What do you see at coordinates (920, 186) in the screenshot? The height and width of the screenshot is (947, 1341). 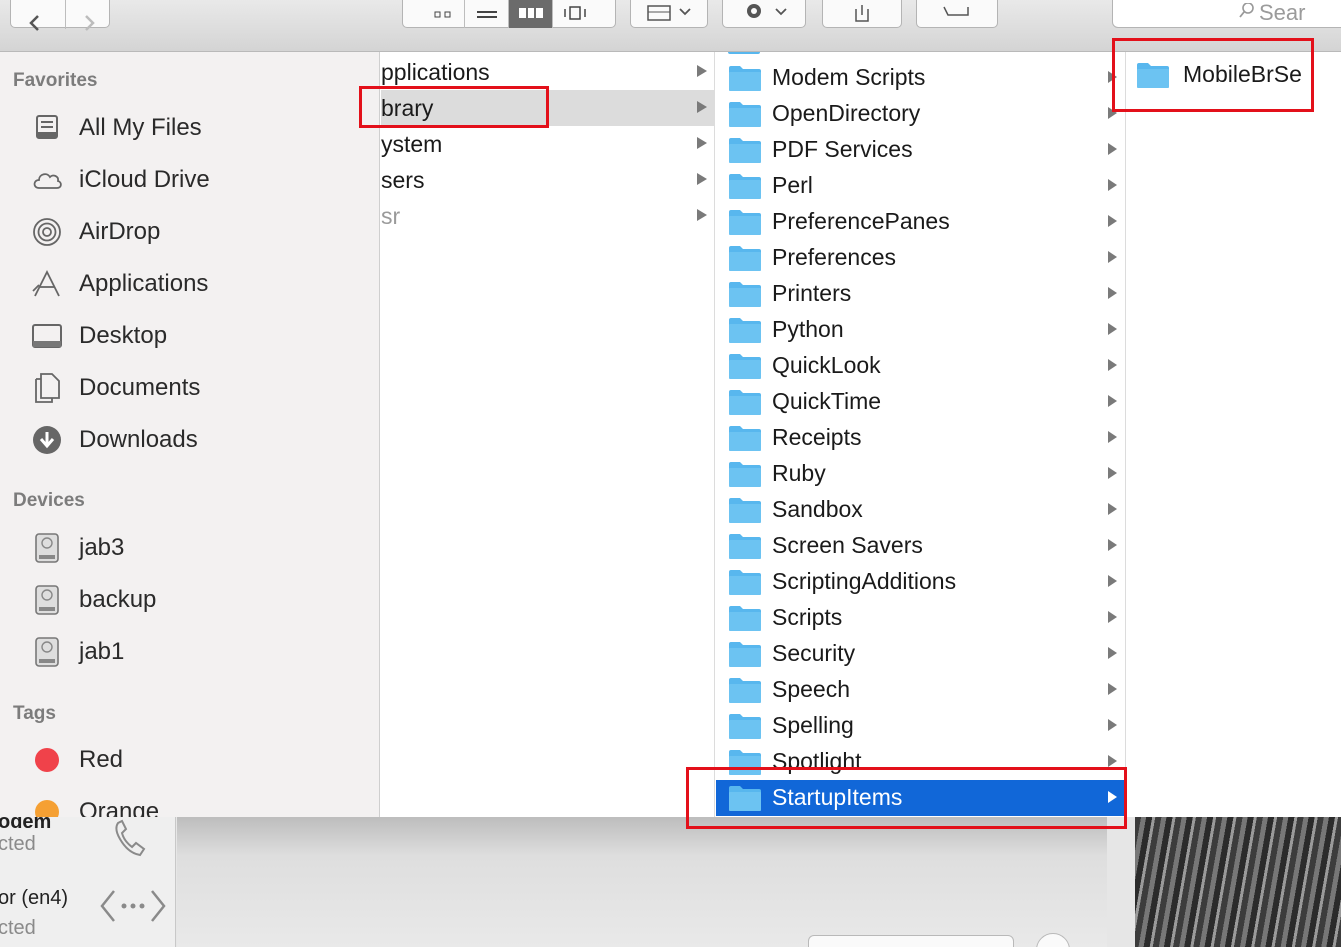 I see `column2-row-perl: Perl` at bounding box center [920, 186].